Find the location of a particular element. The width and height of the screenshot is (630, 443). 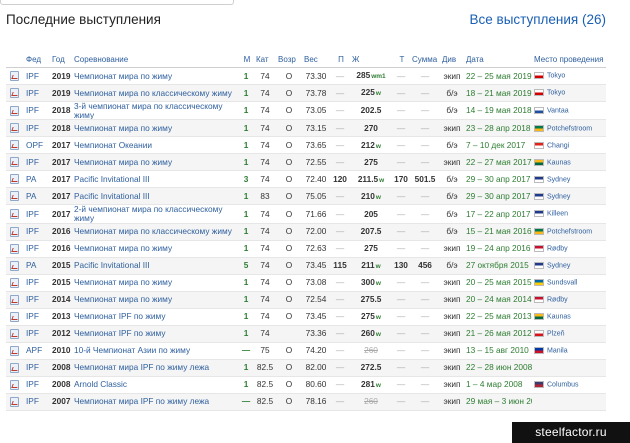

location-text: Killeen is located at coordinates (557, 214).